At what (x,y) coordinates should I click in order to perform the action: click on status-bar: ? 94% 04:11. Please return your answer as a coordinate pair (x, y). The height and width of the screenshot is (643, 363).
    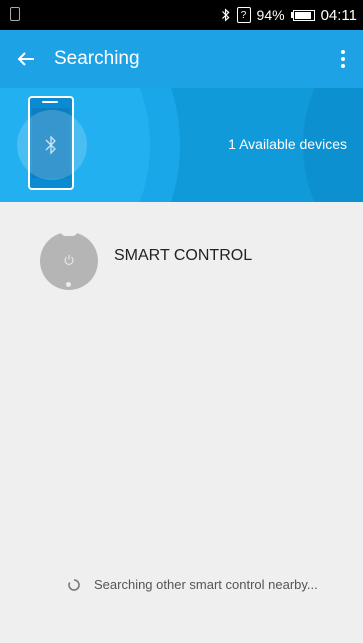
    Looking at the image, I should click on (181, 15).